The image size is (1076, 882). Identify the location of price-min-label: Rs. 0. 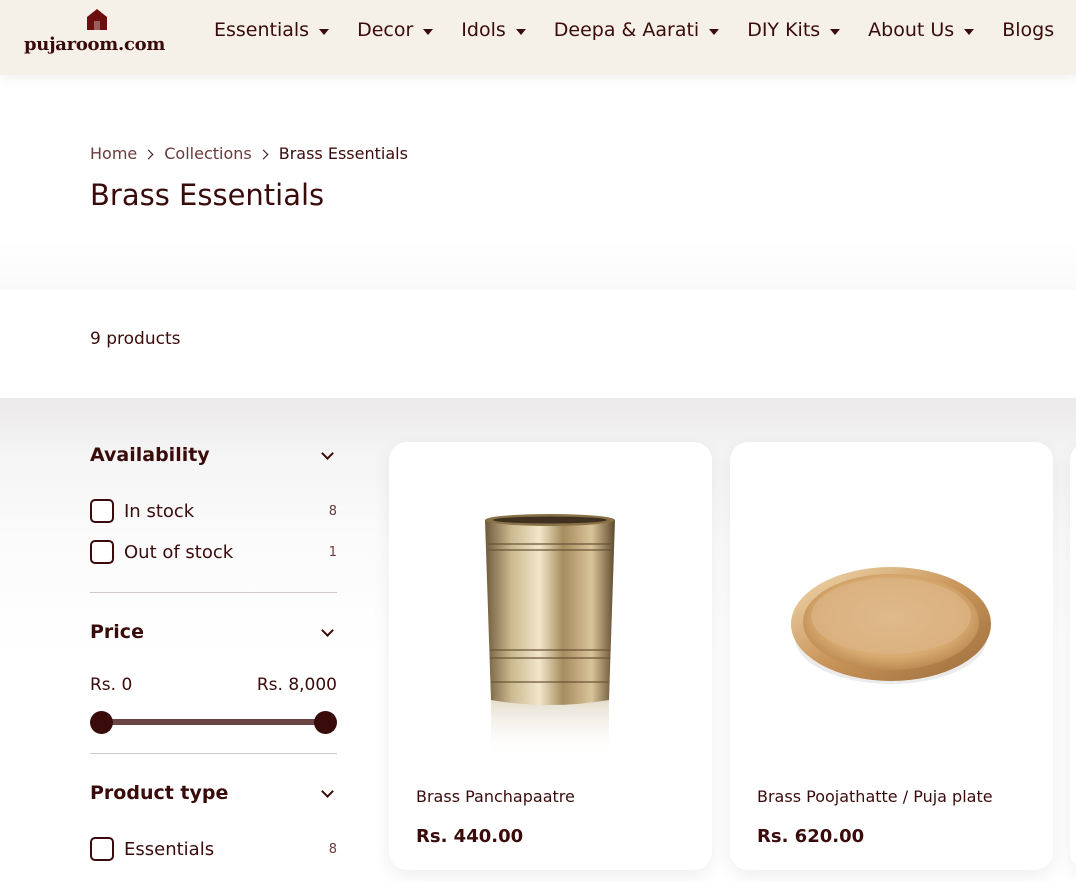
(111, 685).